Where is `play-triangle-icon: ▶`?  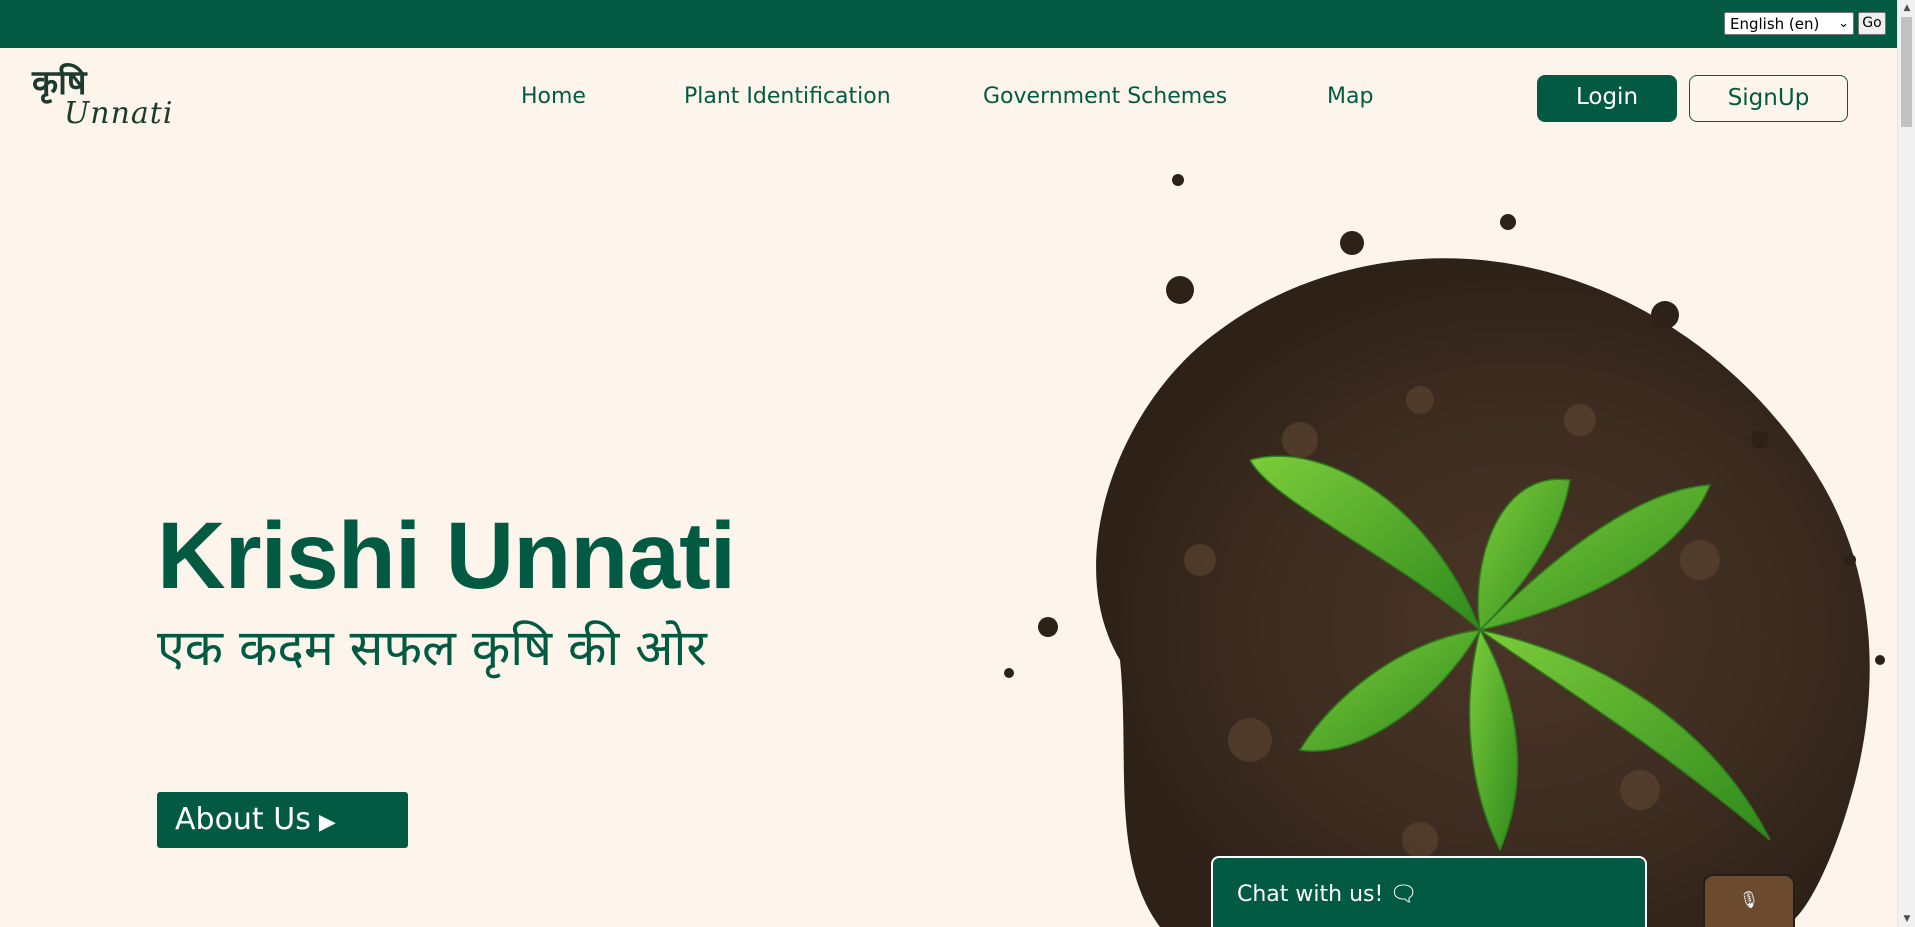
play-triangle-icon: ▶ is located at coordinates (327, 822).